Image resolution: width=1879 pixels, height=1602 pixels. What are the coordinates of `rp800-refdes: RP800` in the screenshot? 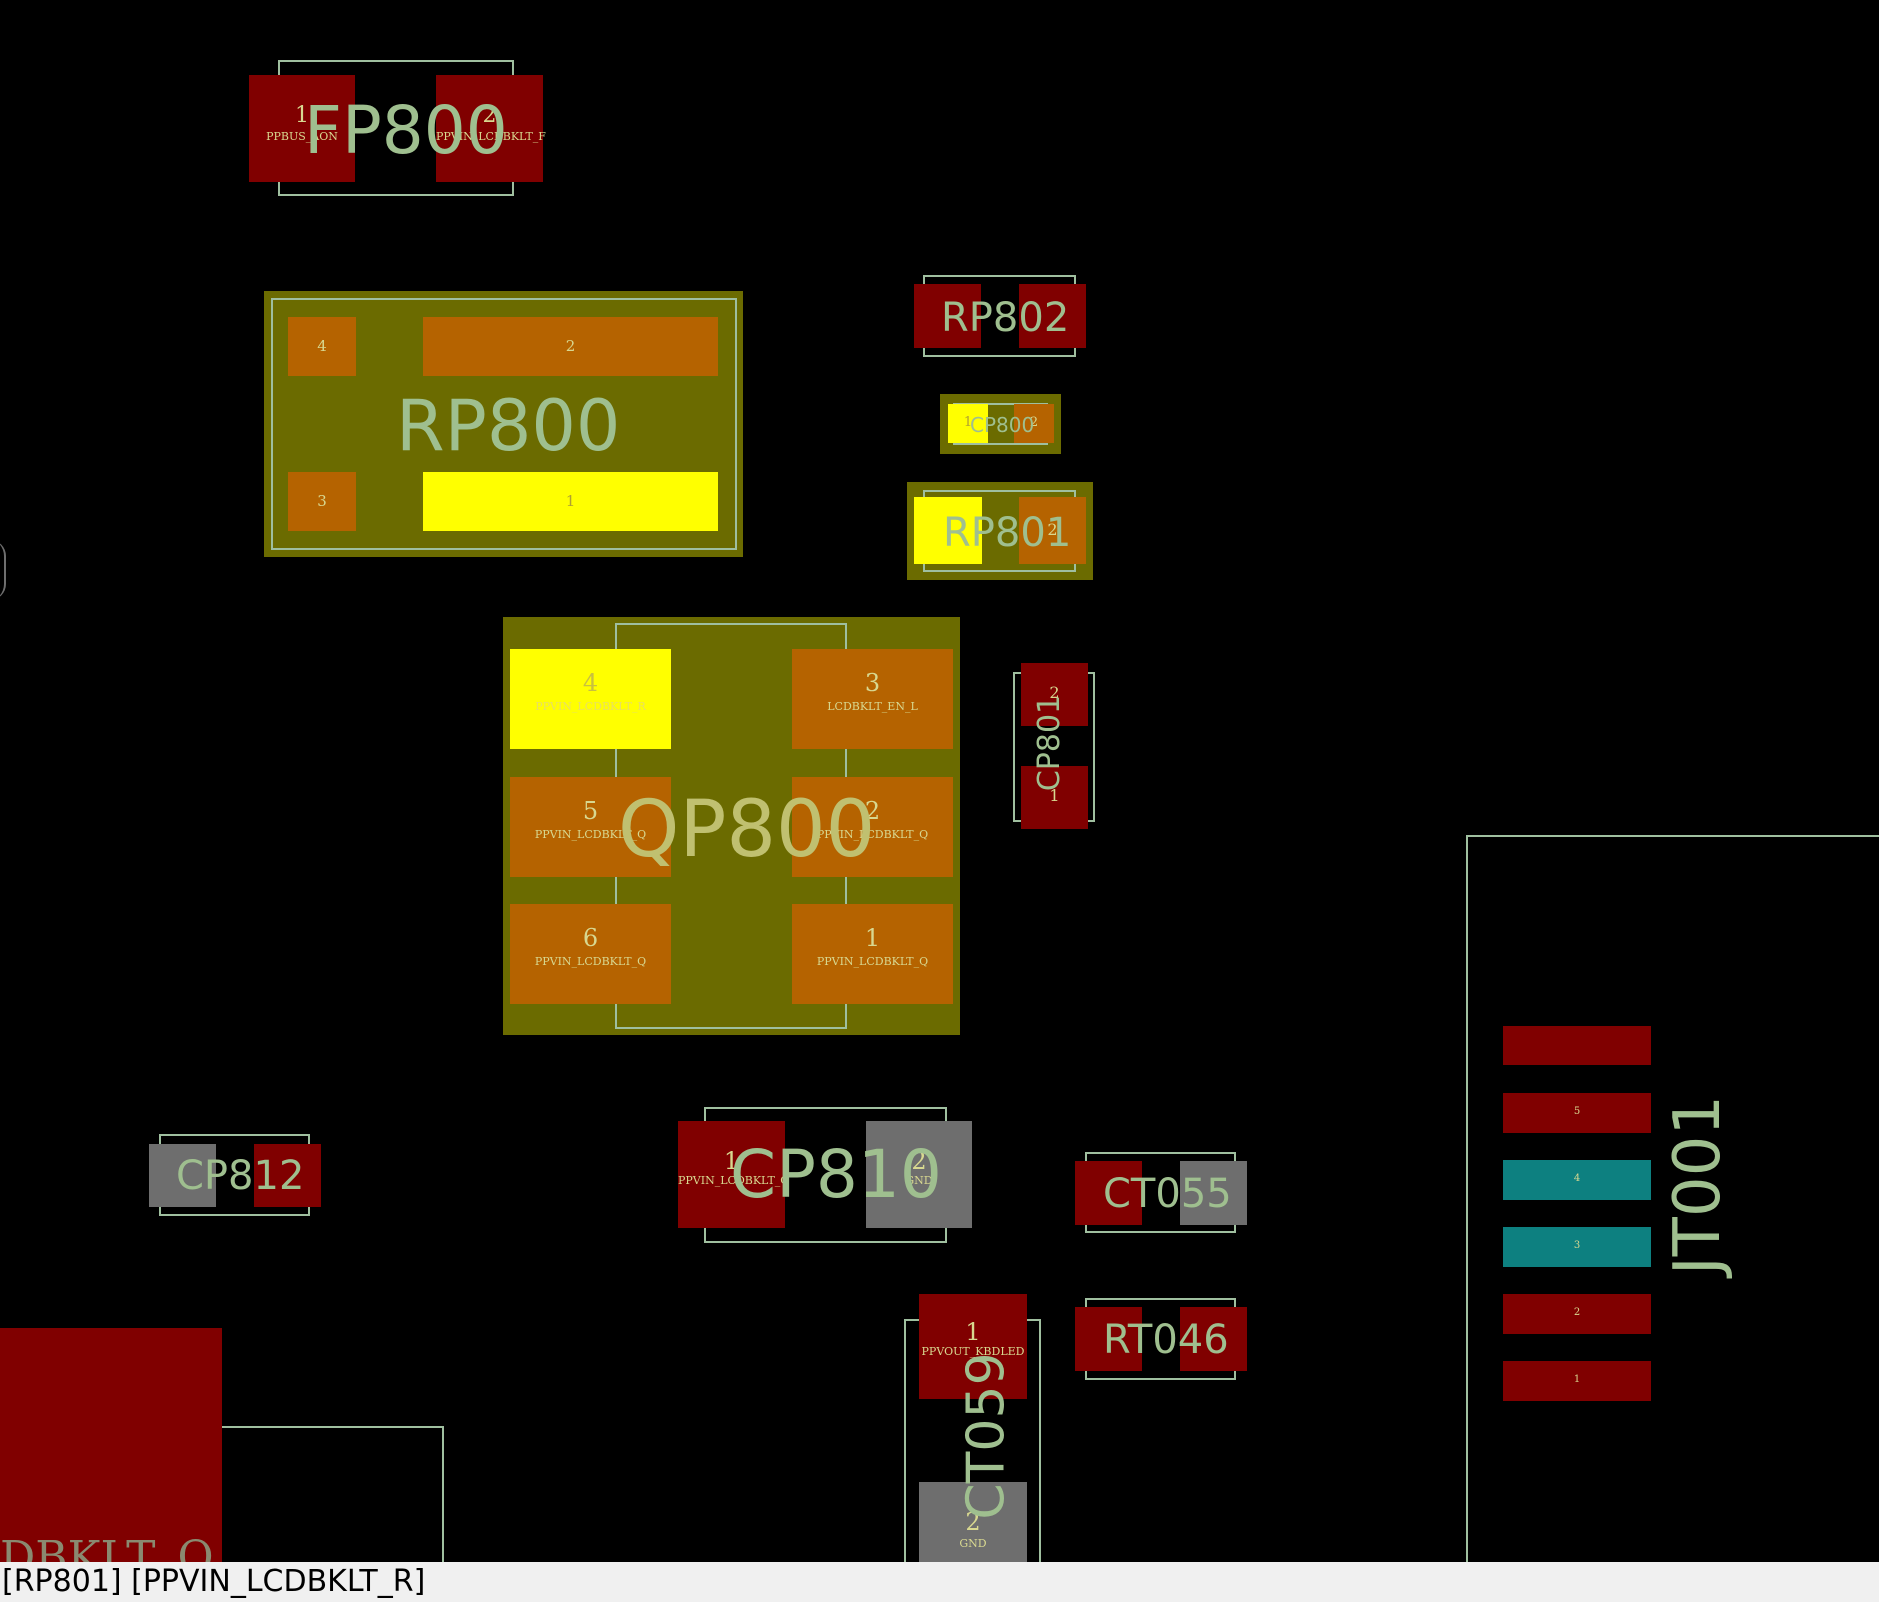 It's located at (508, 426).